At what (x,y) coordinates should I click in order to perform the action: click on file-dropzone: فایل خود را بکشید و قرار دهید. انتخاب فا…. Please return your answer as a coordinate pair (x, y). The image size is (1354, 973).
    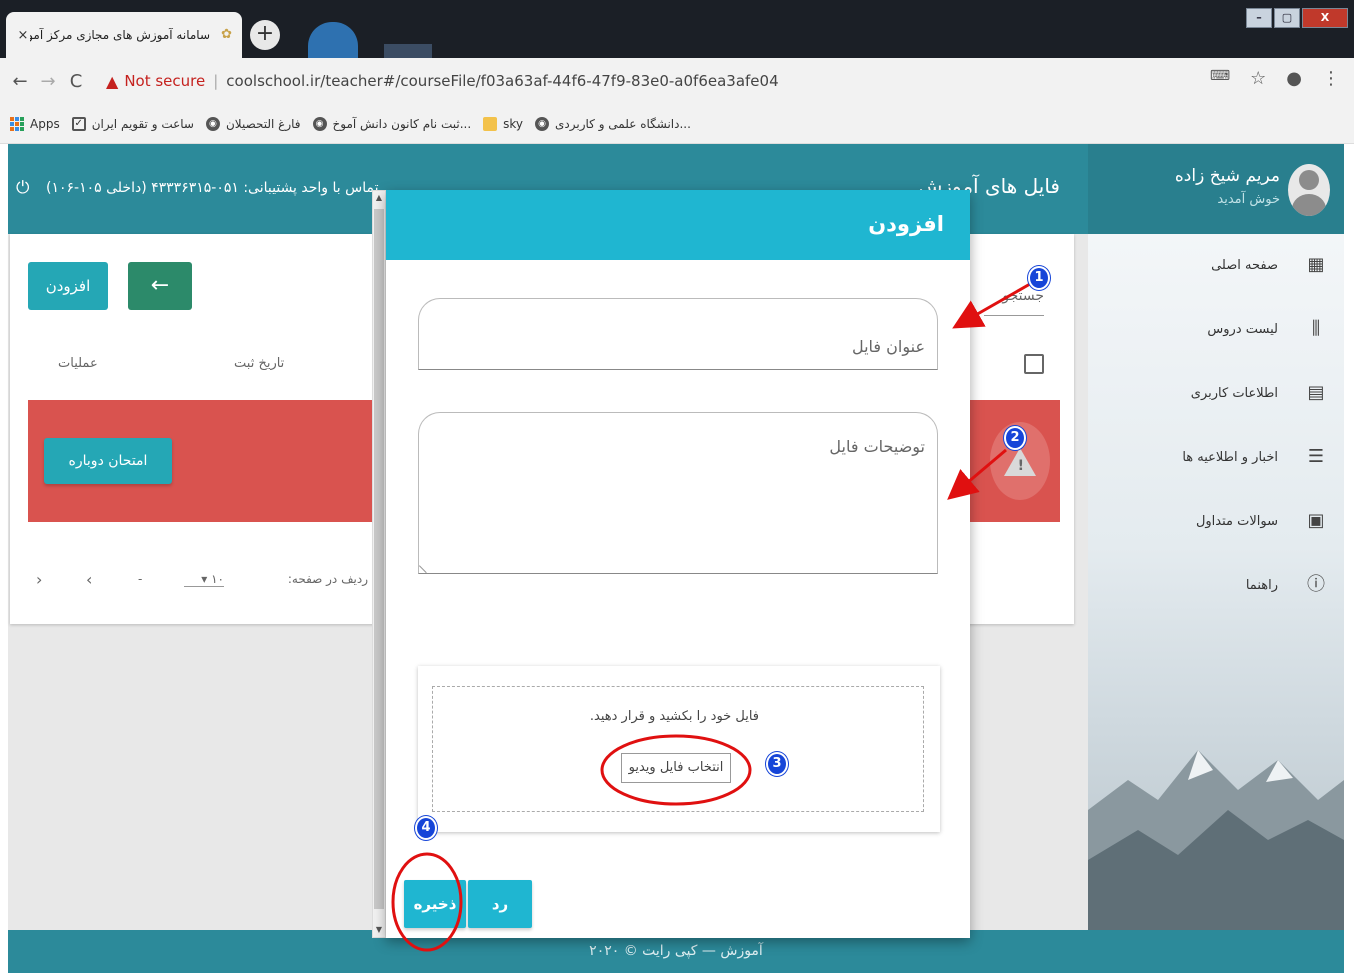
    Looking at the image, I should click on (678, 749).